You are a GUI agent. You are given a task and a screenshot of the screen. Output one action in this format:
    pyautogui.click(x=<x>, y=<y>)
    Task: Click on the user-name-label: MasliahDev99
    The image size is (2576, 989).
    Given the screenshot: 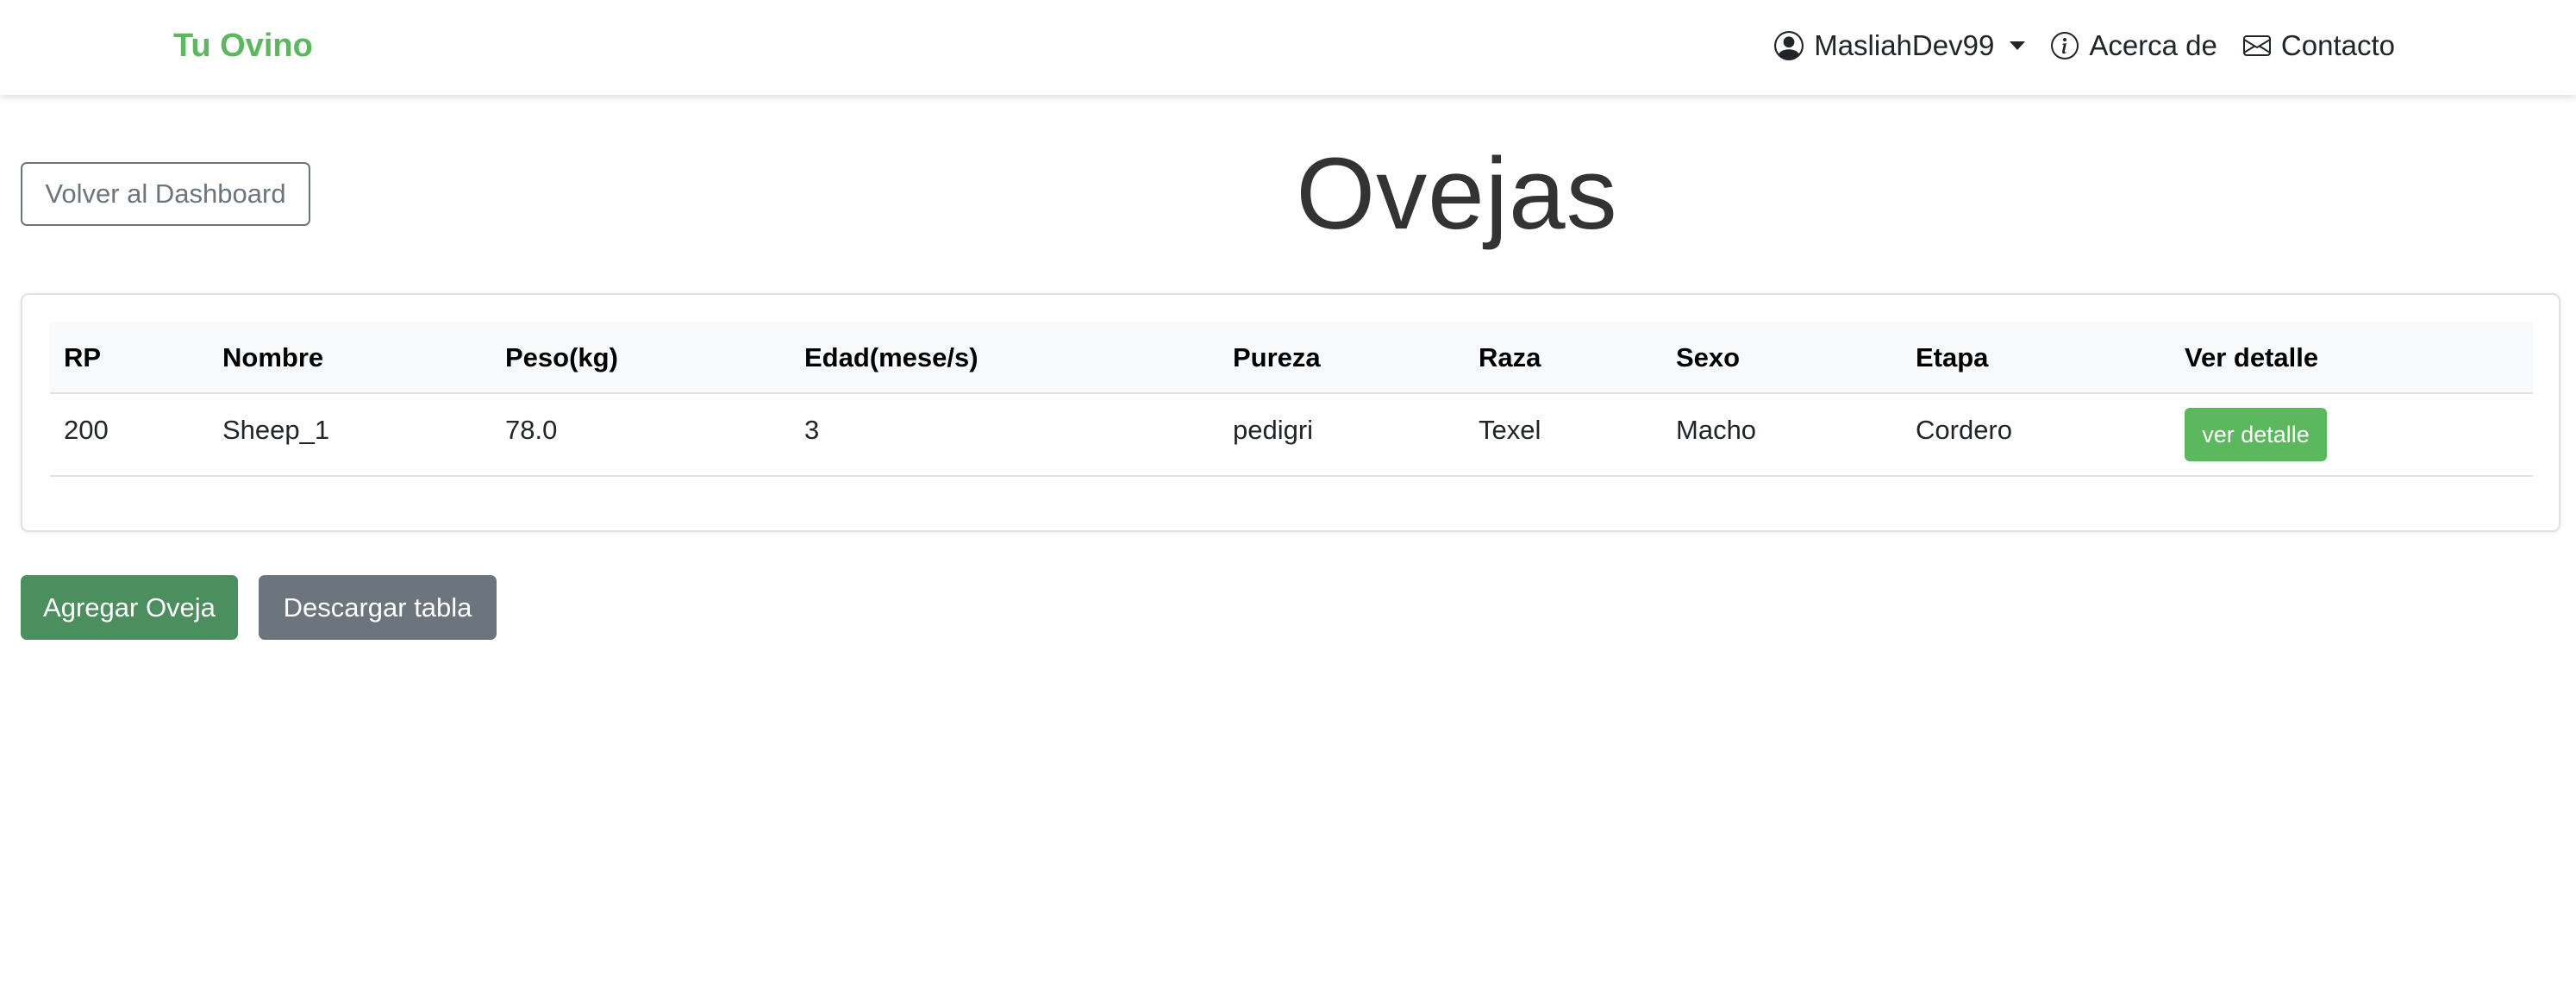 What is the action you would take?
    pyautogui.click(x=1904, y=45)
    